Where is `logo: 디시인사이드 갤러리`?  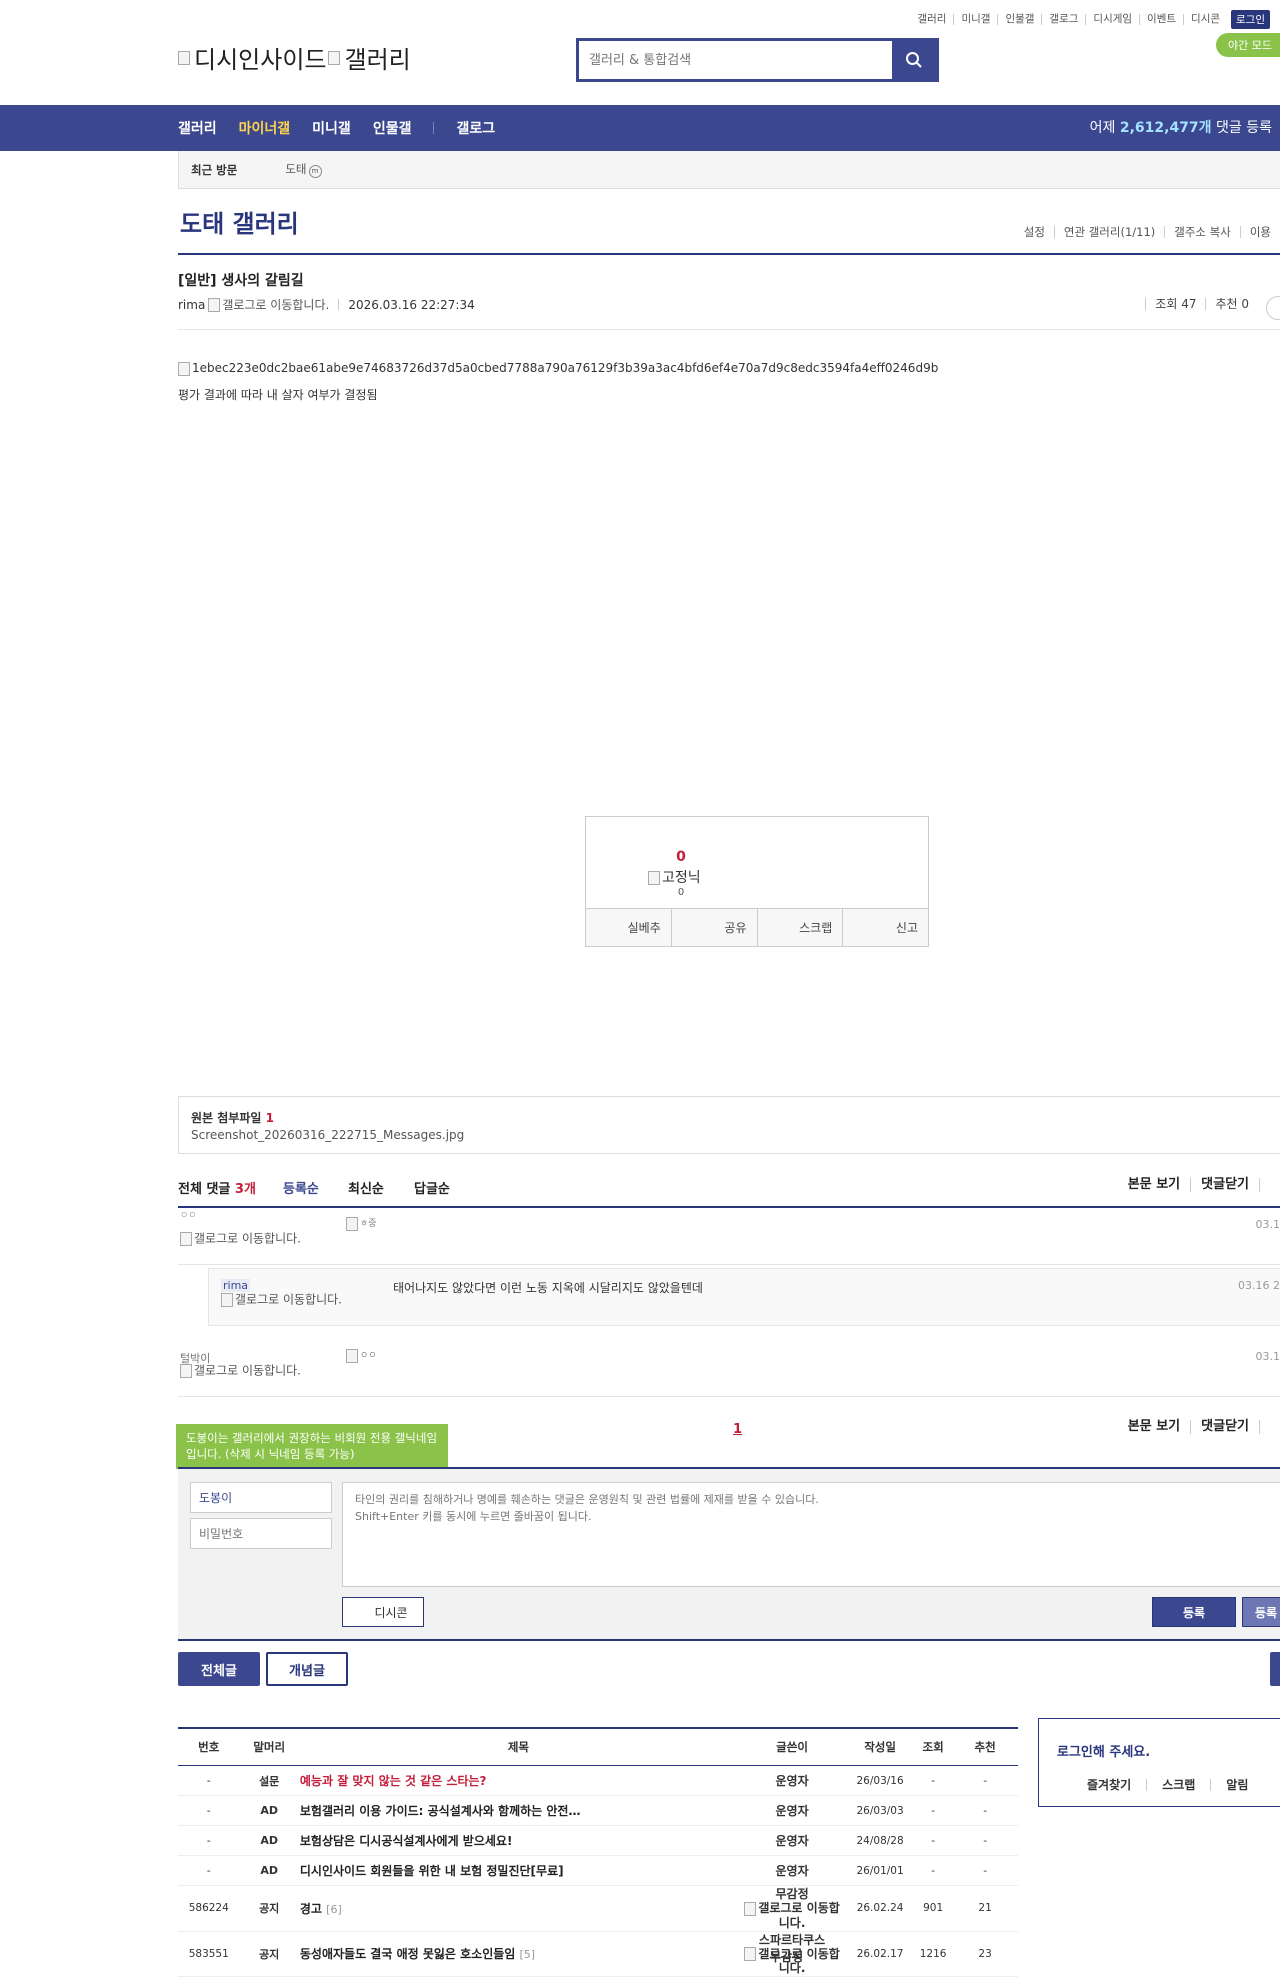
logo: 디시인사이드 갤러리 is located at coordinates (294, 57).